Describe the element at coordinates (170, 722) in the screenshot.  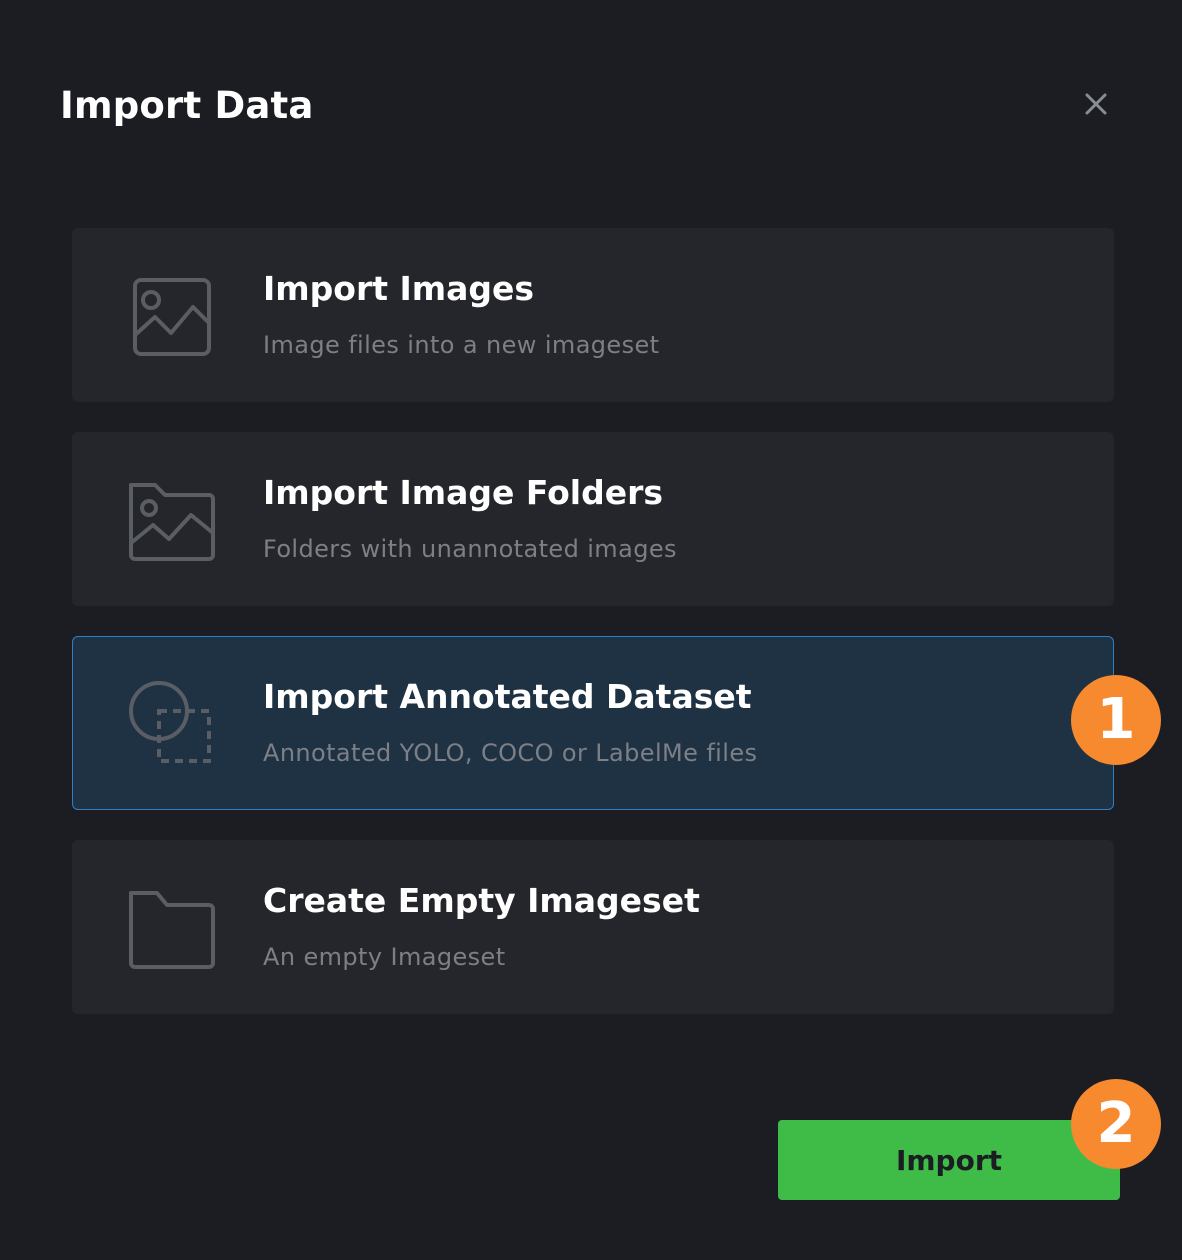
I see `annotation-shapes-icon` at that location.